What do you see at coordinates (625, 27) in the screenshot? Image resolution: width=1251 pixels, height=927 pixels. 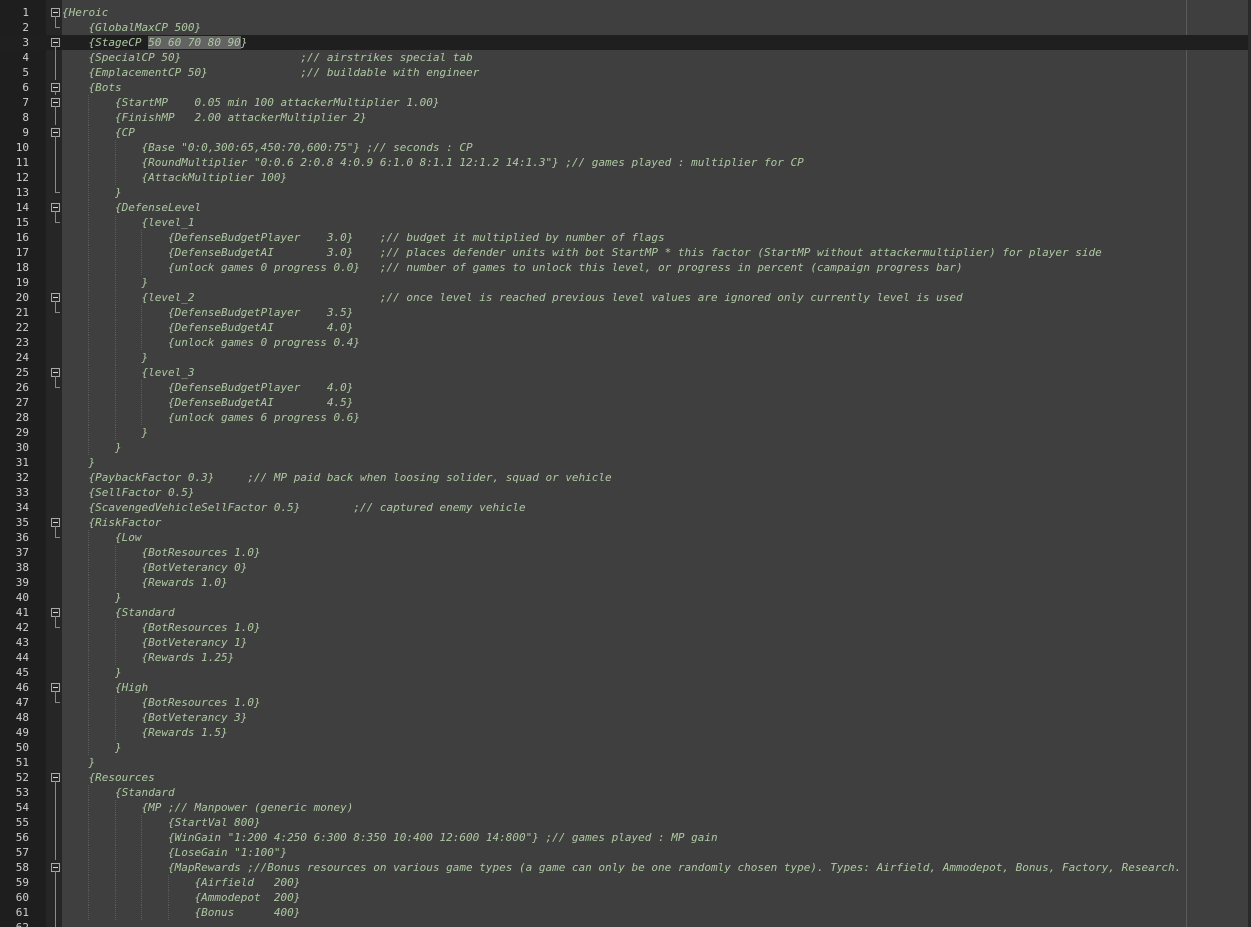 I see `code-line: 2 {GlobalMaxCP 500}` at bounding box center [625, 27].